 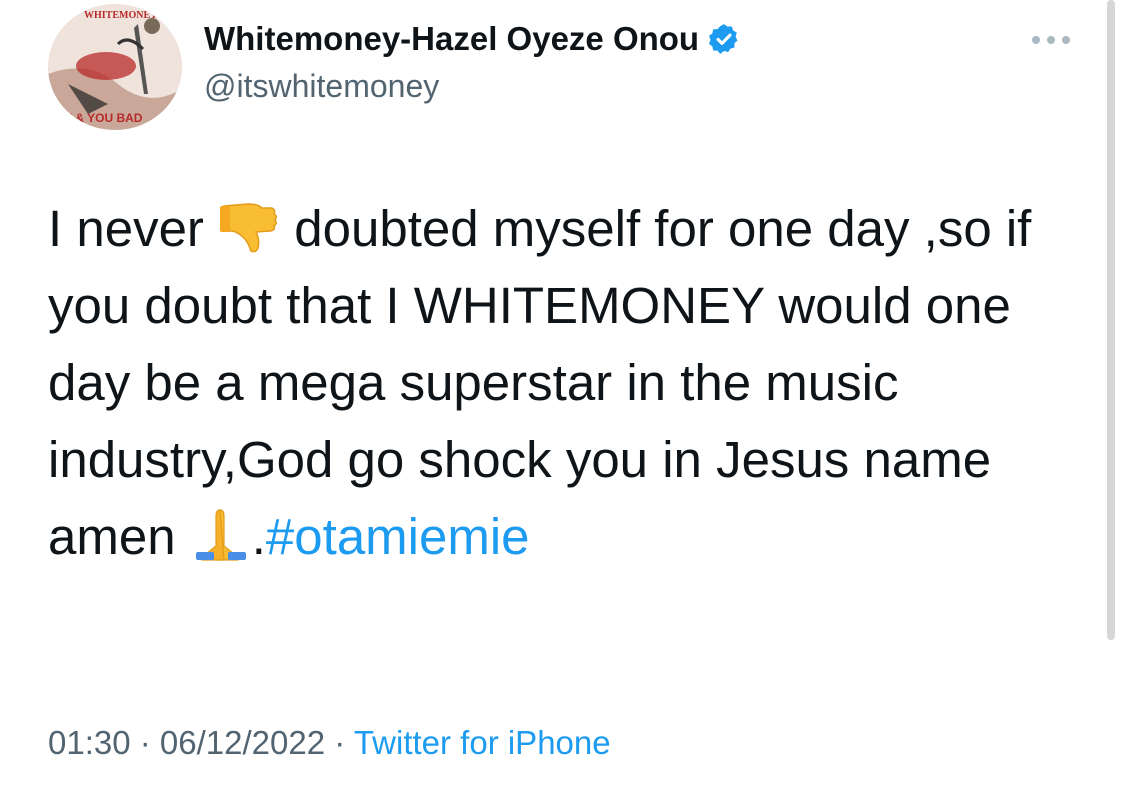 I want to click on verified-badge-icon, so click(x=724, y=39).